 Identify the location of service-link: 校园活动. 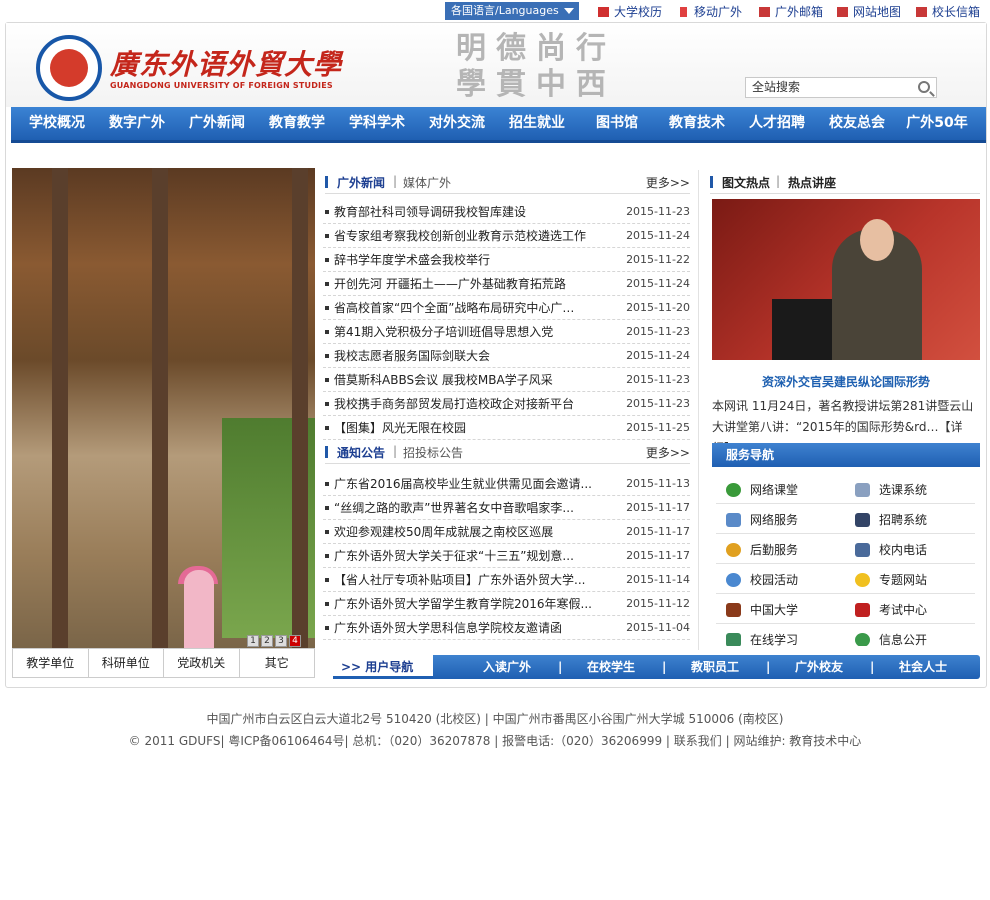
(781, 580).